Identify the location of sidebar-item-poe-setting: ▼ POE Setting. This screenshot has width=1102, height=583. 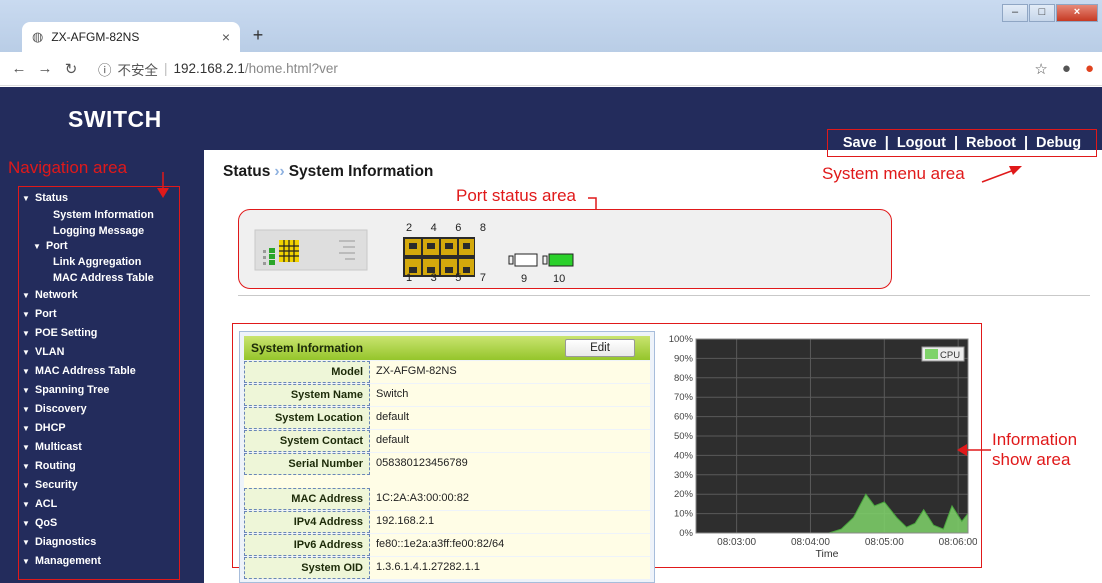
(102, 333).